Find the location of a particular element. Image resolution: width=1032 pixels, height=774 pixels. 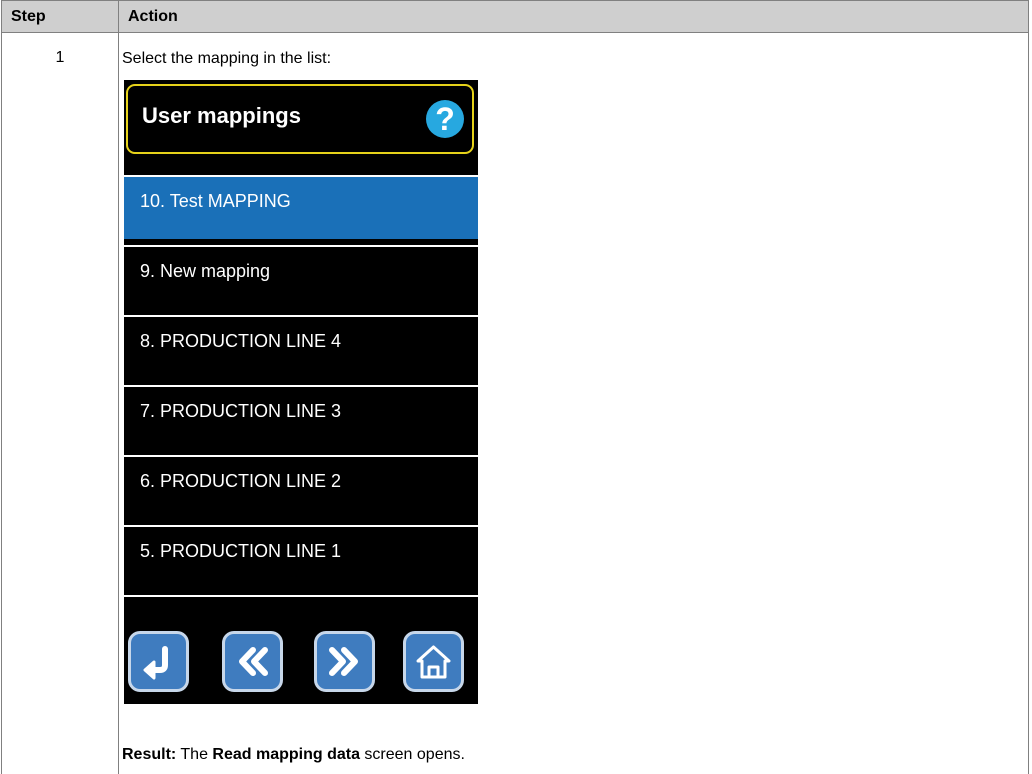

list-divider is located at coordinates (301, 596).